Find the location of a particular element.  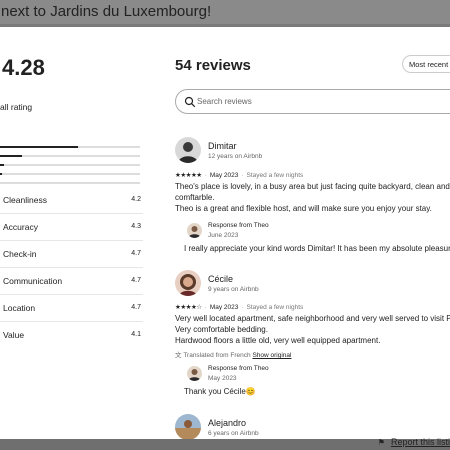

category-value: 4.1 is located at coordinates (136, 334).